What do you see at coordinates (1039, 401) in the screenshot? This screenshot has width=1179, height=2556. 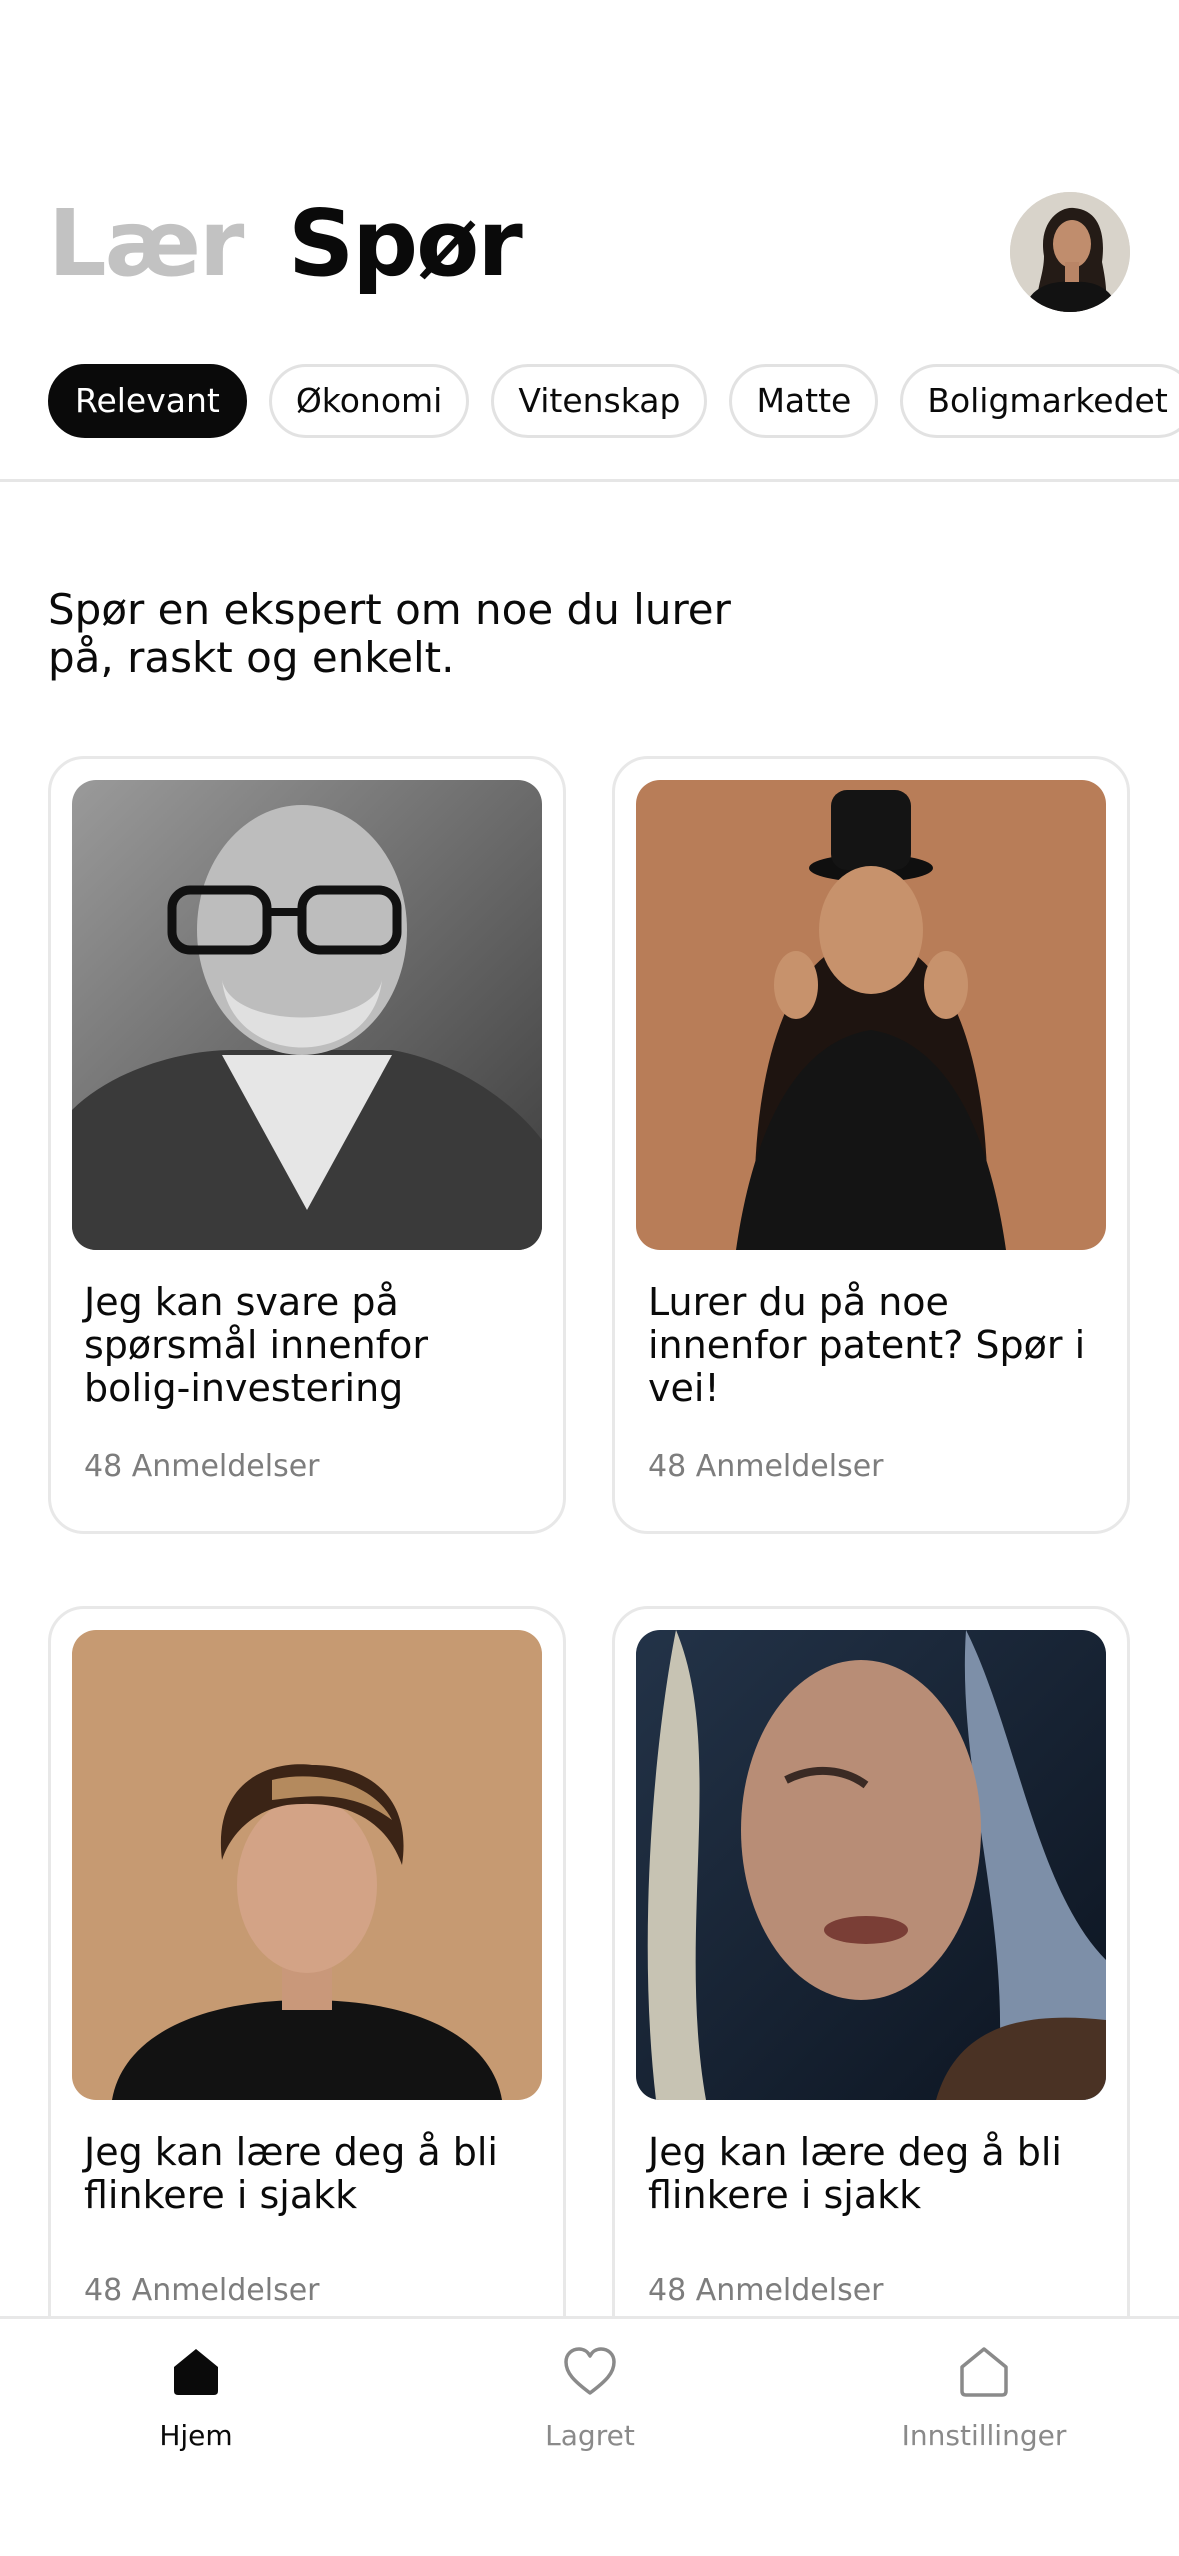 I see `chip-boligmarkedet: Boligmarkedet` at bounding box center [1039, 401].